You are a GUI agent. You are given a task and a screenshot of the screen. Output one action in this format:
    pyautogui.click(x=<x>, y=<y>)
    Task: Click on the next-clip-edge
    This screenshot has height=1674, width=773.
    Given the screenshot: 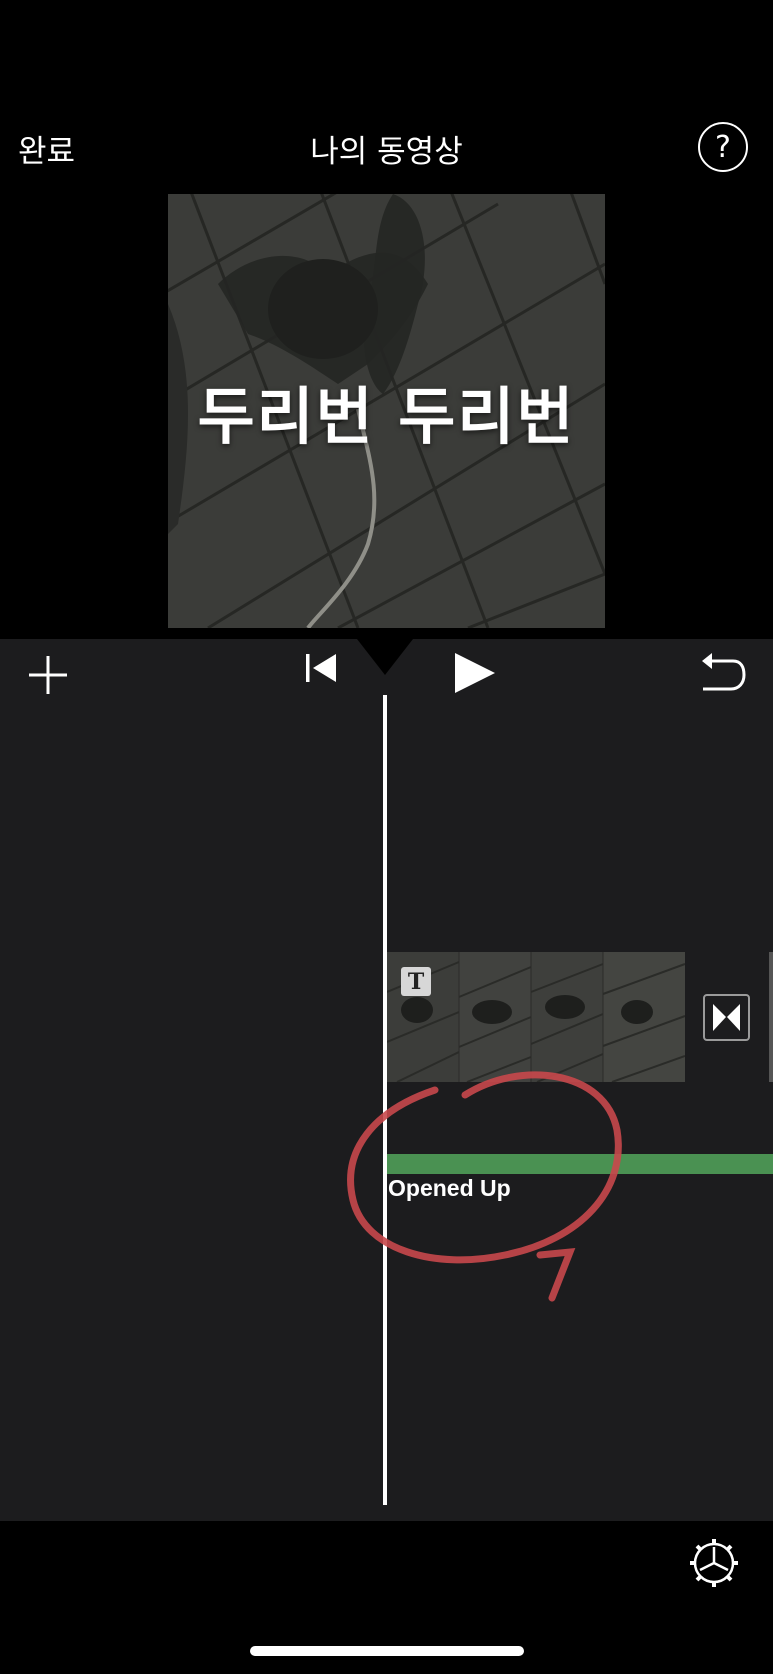 What is the action you would take?
    pyautogui.click(x=771, y=1017)
    